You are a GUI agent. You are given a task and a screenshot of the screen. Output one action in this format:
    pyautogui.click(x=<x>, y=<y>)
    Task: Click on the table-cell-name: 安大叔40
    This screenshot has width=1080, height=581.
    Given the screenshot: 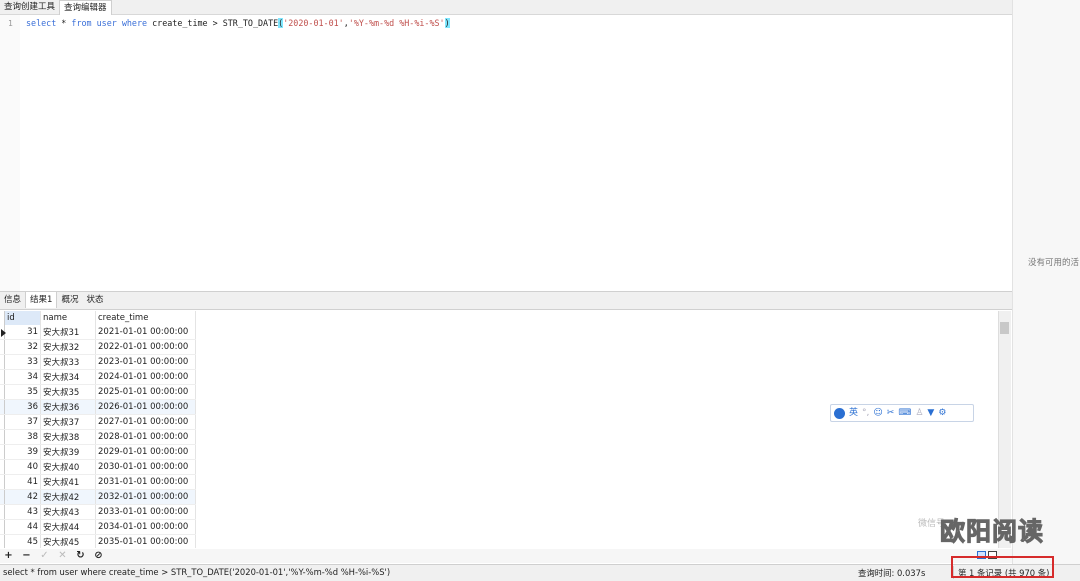 What is the action you would take?
    pyautogui.click(x=68, y=467)
    